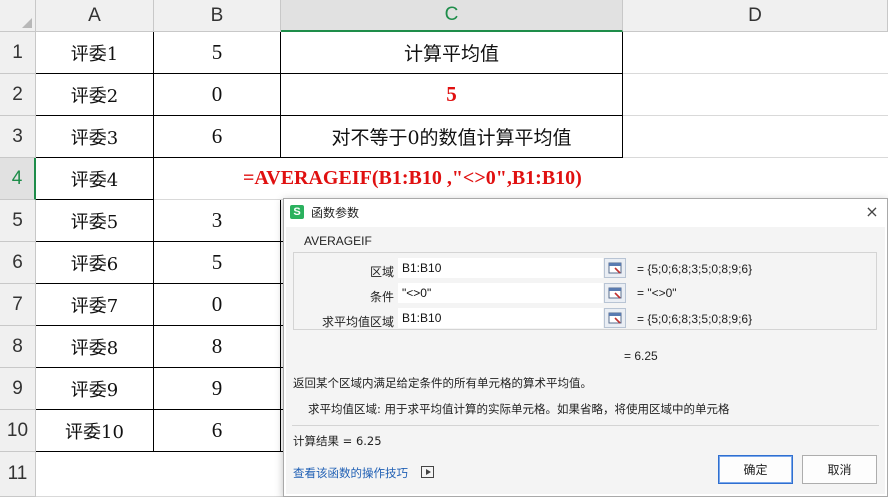 Image resolution: width=888 pixels, height=497 pixels. Describe the element at coordinates (357, 322) in the screenshot. I see `arg-label-average-range: 求平均值区域` at that location.